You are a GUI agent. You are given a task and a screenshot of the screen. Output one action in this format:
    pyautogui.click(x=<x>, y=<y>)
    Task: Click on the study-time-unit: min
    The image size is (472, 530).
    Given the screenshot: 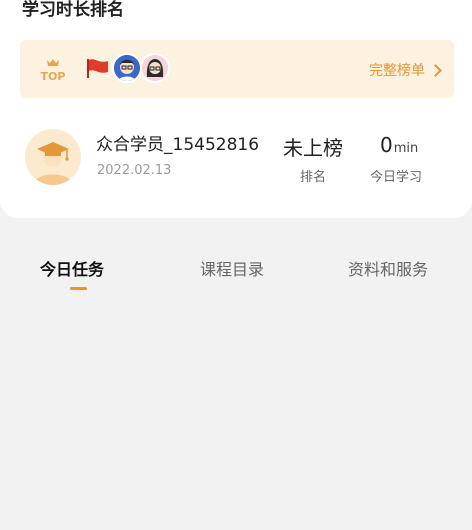 What is the action you would take?
    pyautogui.click(x=406, y=148)
    